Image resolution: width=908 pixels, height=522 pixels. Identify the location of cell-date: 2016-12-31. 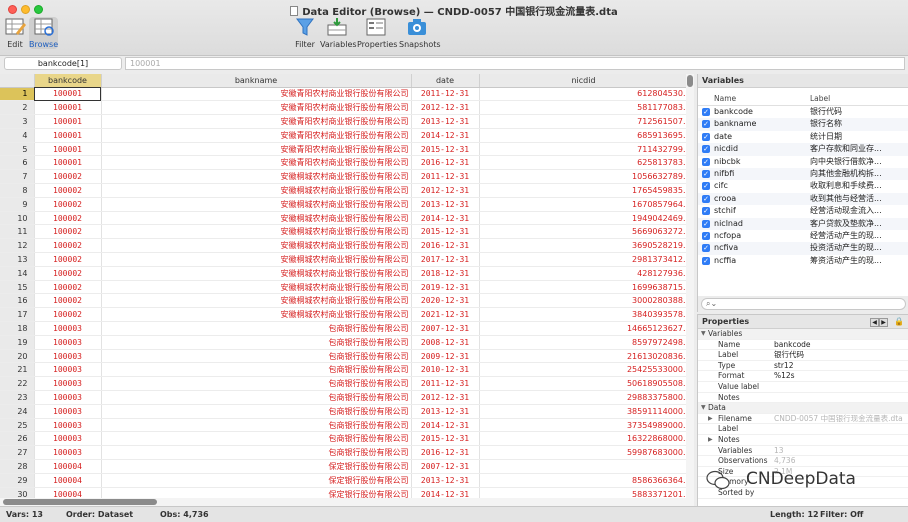
(445, 246).